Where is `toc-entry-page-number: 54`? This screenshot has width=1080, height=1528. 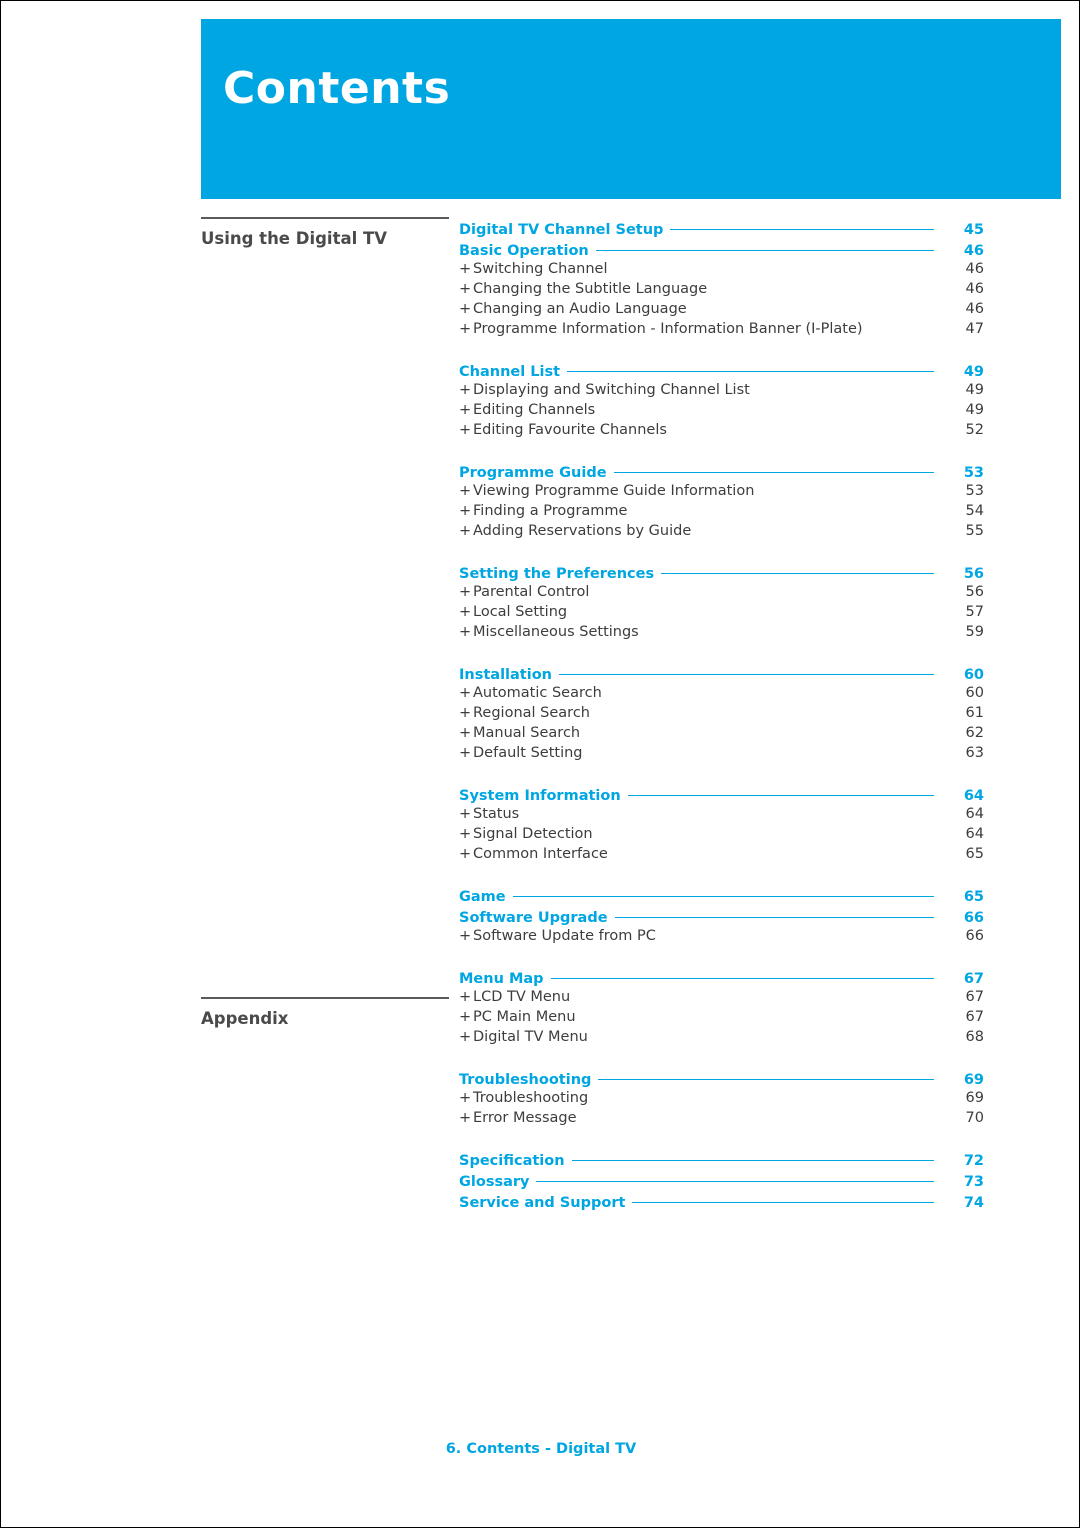
toc-entry-page-number: 54 is located at coordinates (974, 511).